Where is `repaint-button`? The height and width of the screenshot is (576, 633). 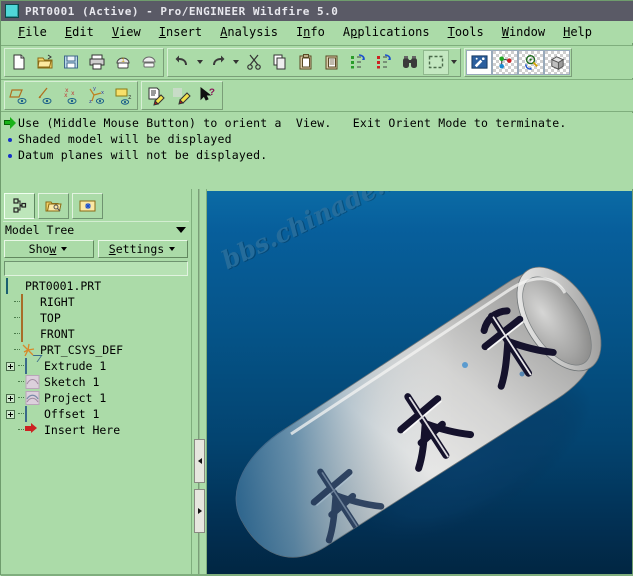 repaint-button is located at coordinates (479, 62).